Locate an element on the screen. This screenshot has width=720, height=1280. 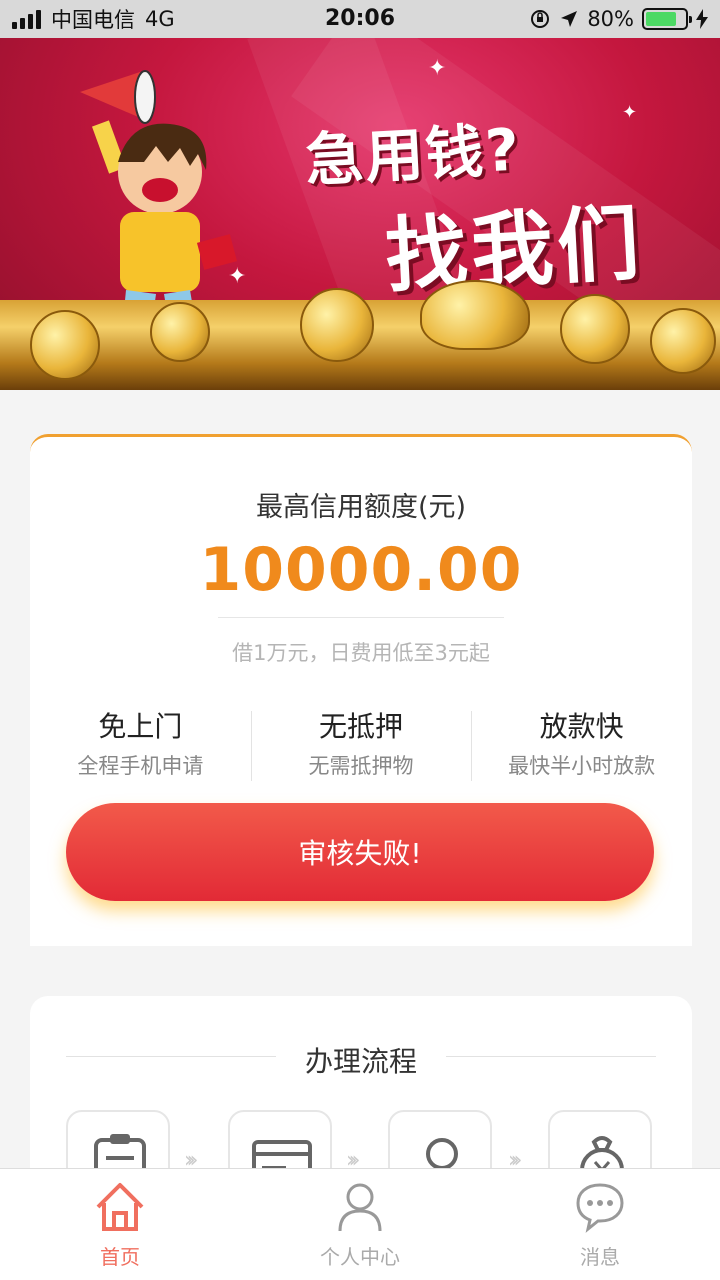
title-line is located at coordinates (551, 1056).